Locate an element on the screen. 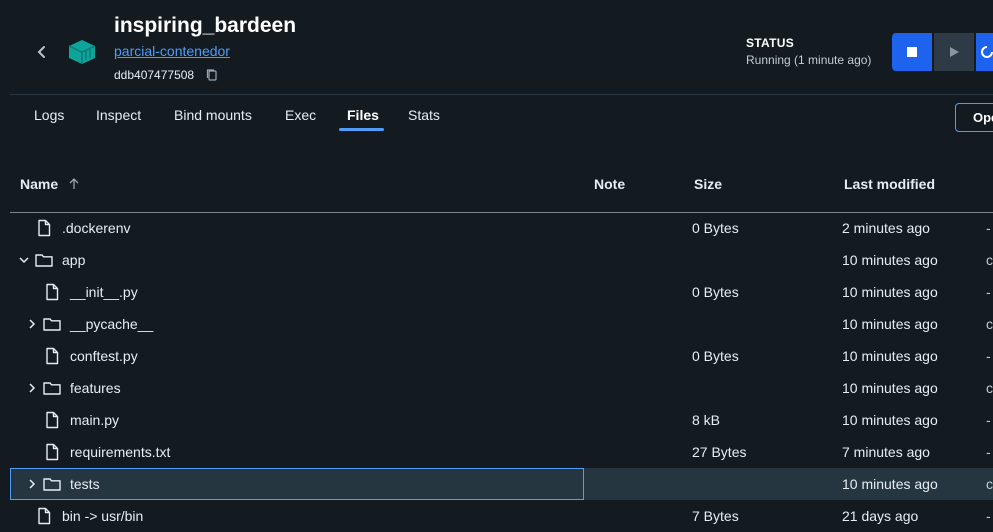  file-row: .dockerenv 0 Bytes 2 minutes ago - is located at coordinates (501, 228).